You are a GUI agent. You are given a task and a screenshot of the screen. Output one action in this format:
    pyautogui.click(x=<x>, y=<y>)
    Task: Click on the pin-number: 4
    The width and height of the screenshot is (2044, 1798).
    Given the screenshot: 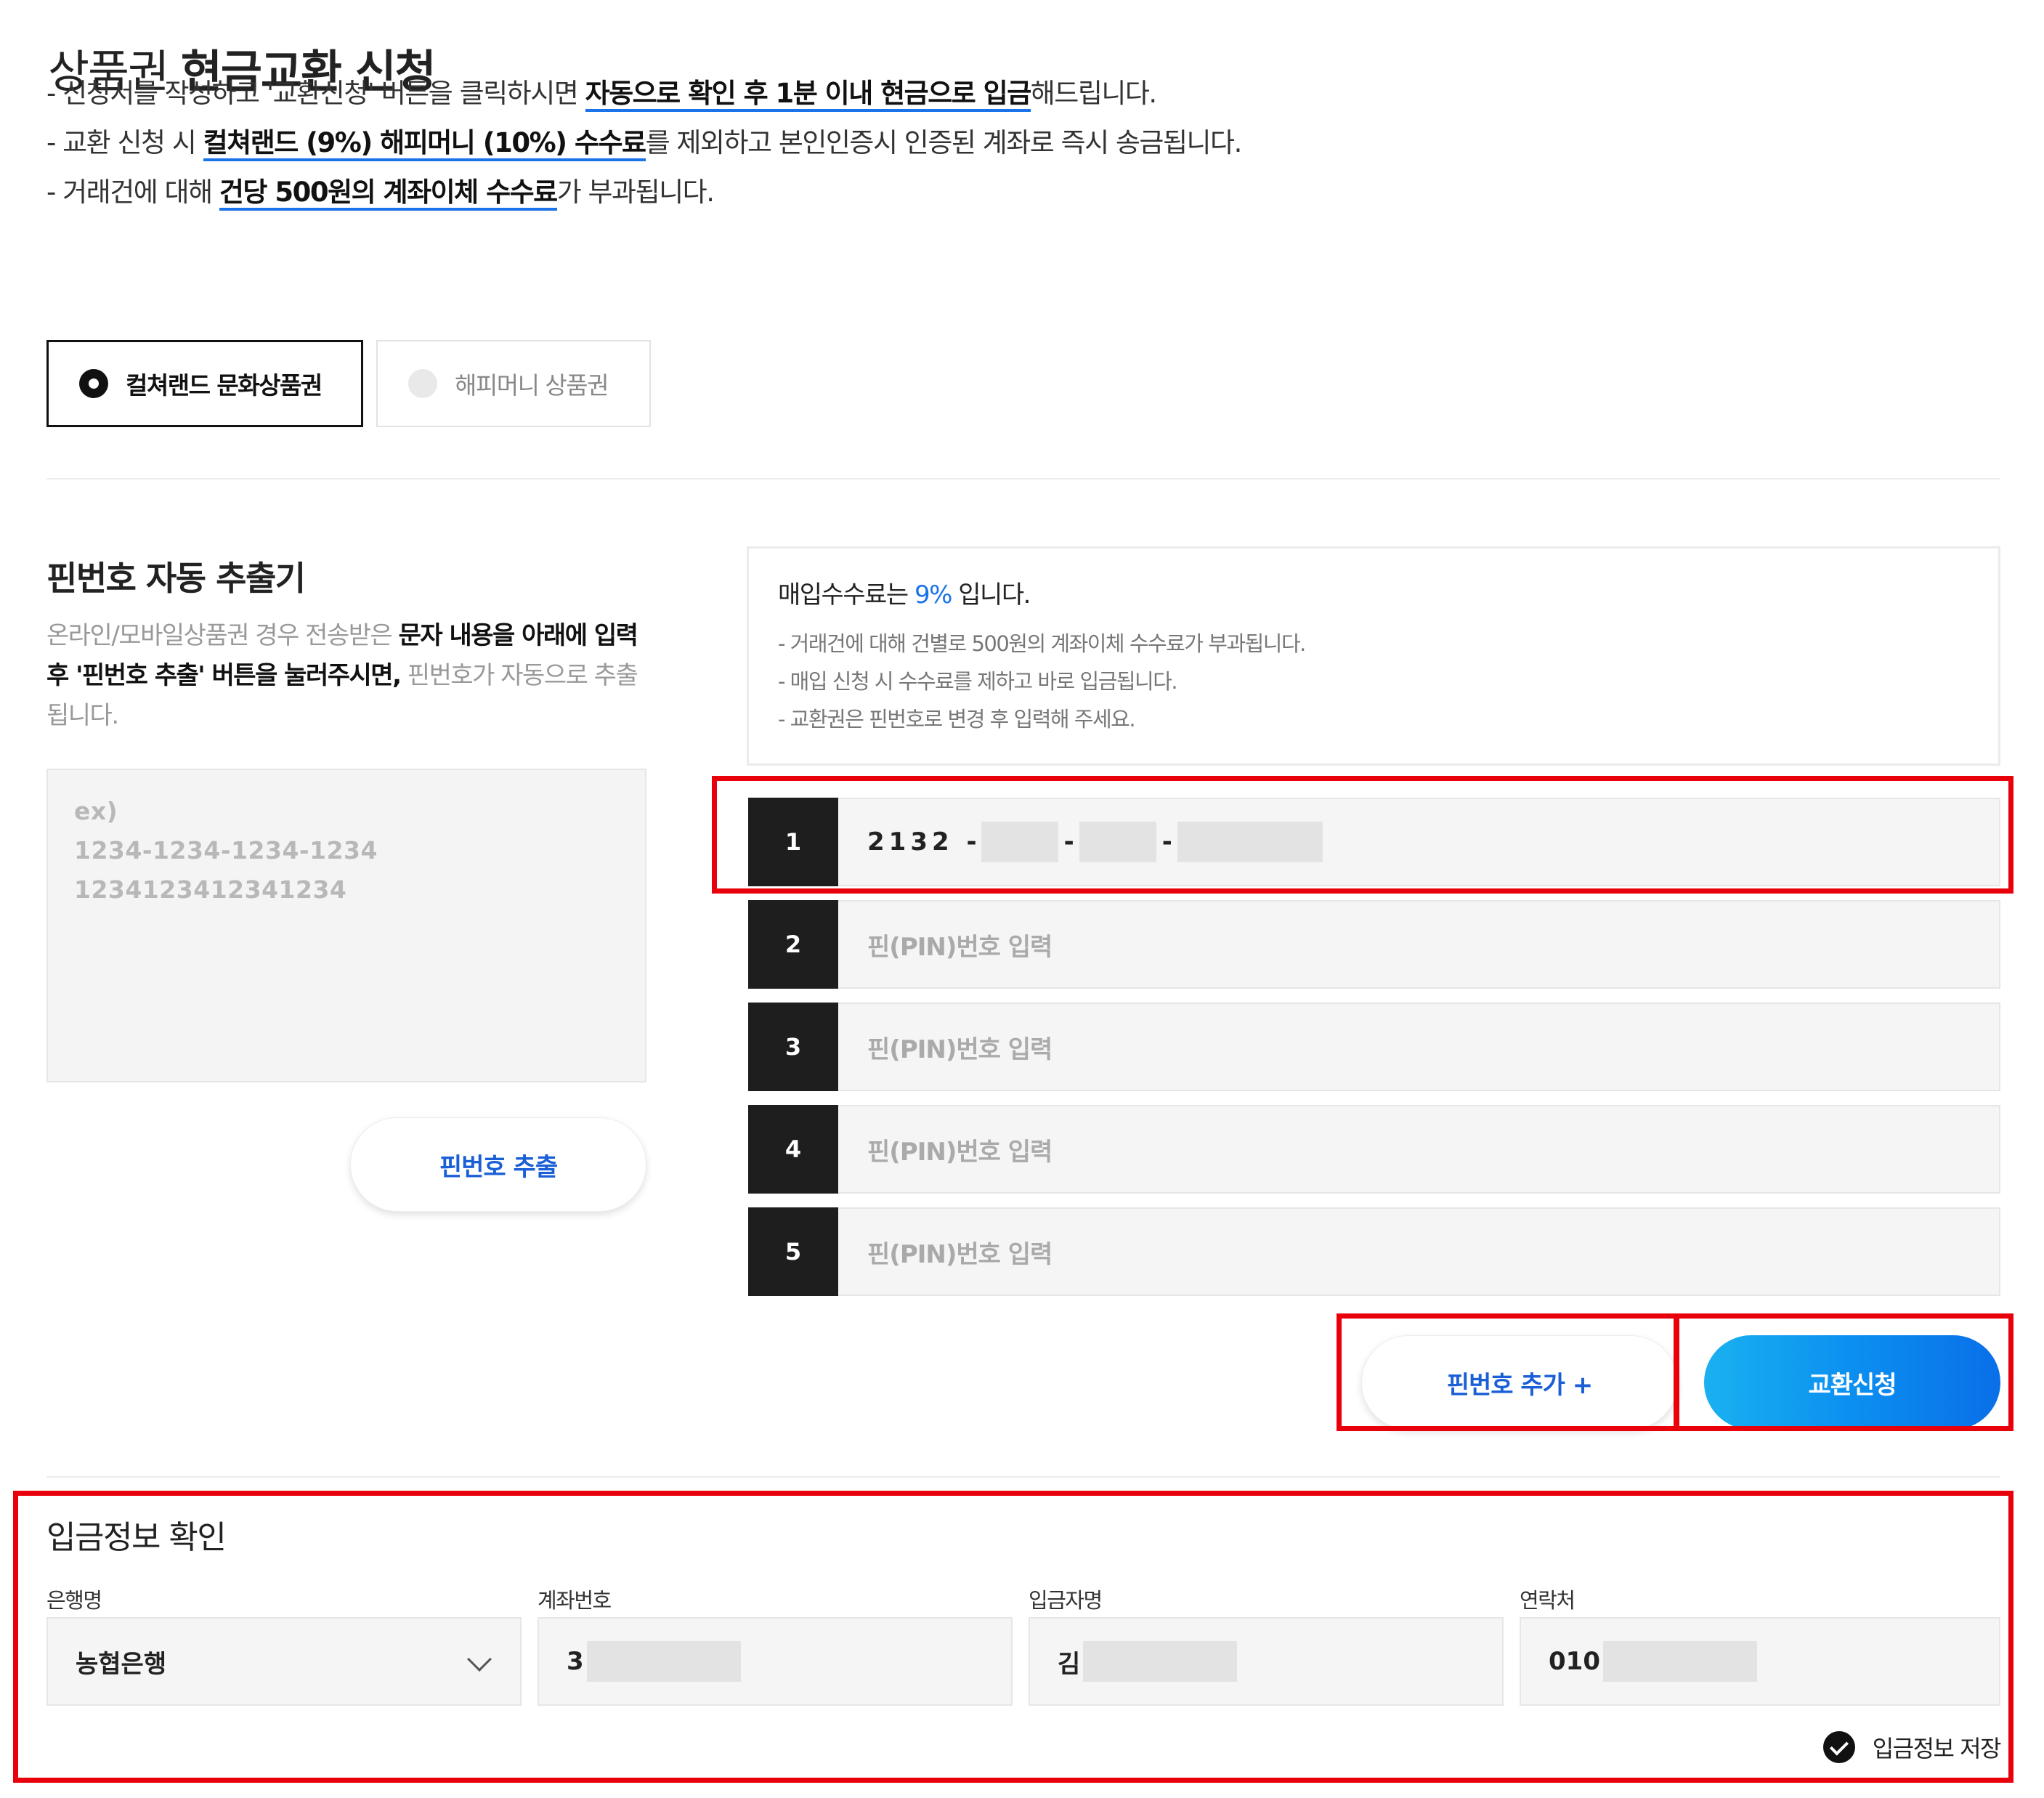 What is the action you would take?
    pyautogui.click(x=793, y=1149)
    